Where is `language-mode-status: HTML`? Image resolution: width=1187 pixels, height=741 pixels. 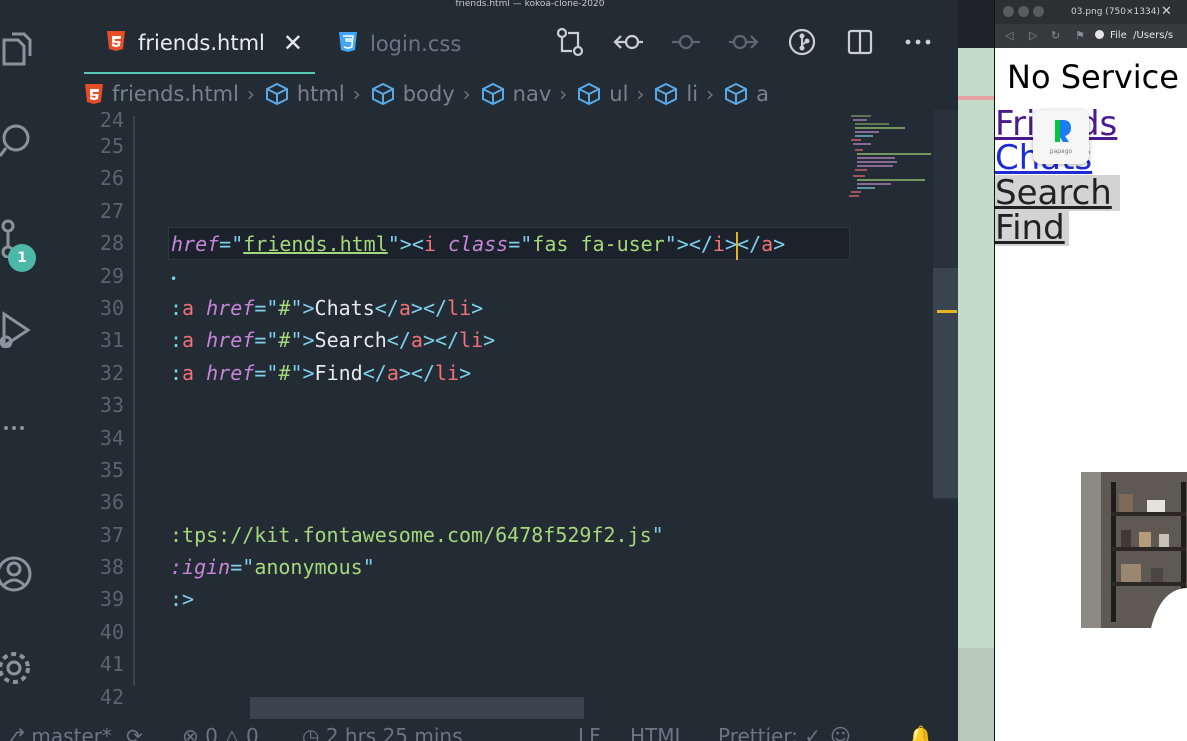 language-mode-status: HTML is located at coordinates (658, 733).